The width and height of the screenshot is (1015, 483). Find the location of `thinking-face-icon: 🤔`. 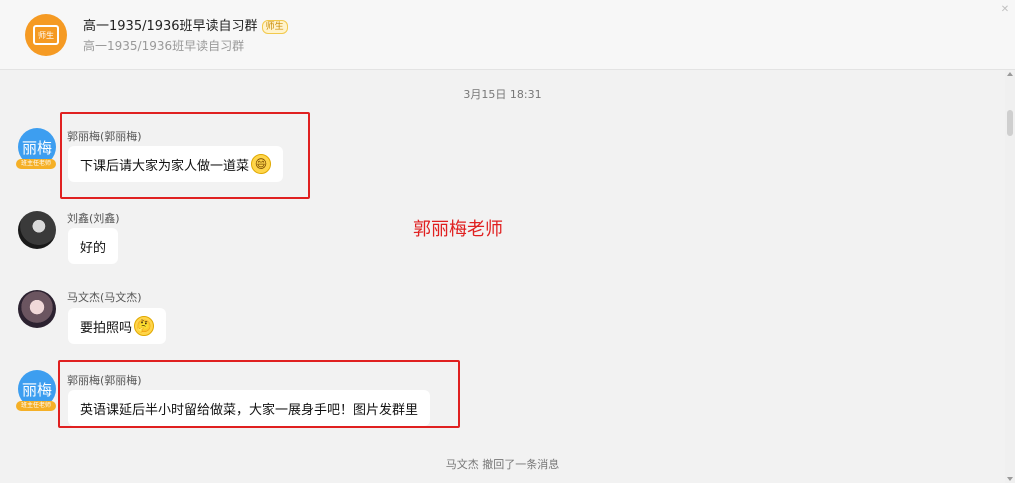

thinking-face-icon: 🤔 is located at coordinates (144, 326).